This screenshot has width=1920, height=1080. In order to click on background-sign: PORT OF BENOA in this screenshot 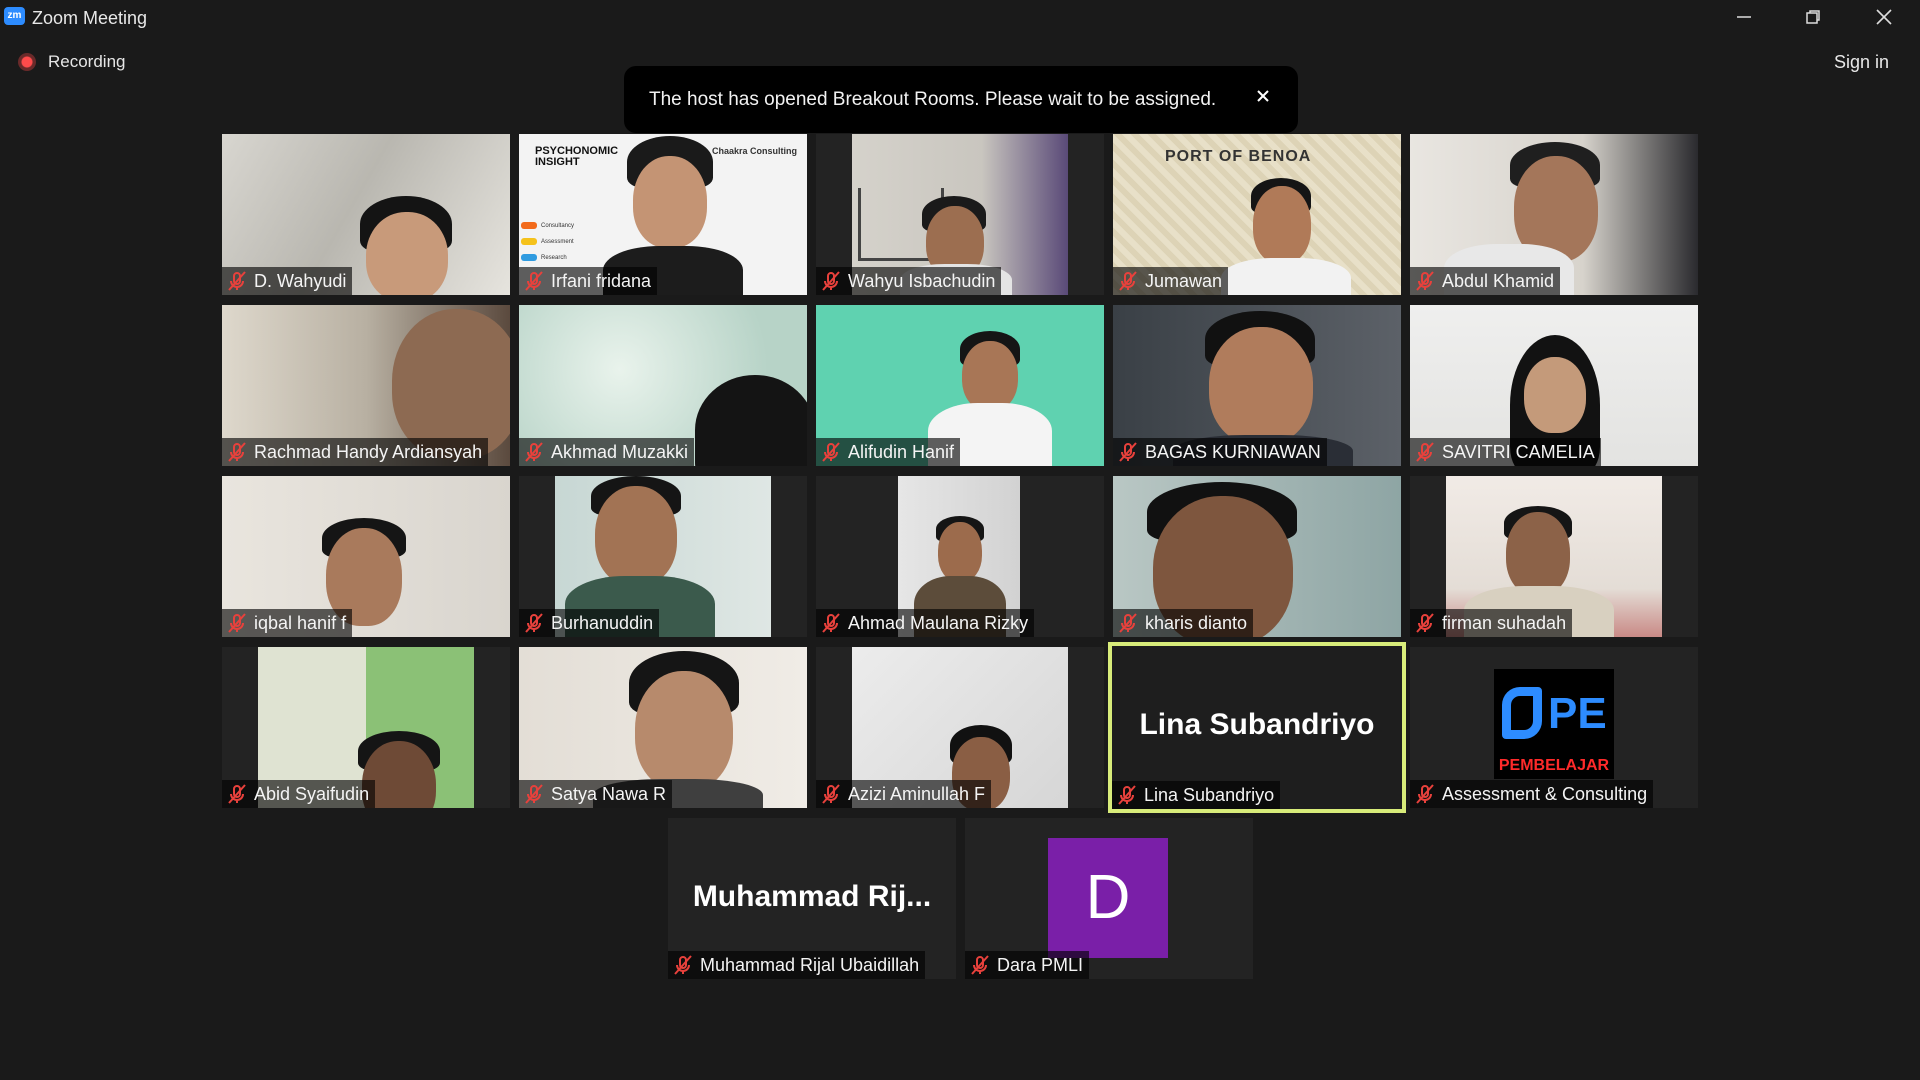, I will do `click(1238, 156)`.